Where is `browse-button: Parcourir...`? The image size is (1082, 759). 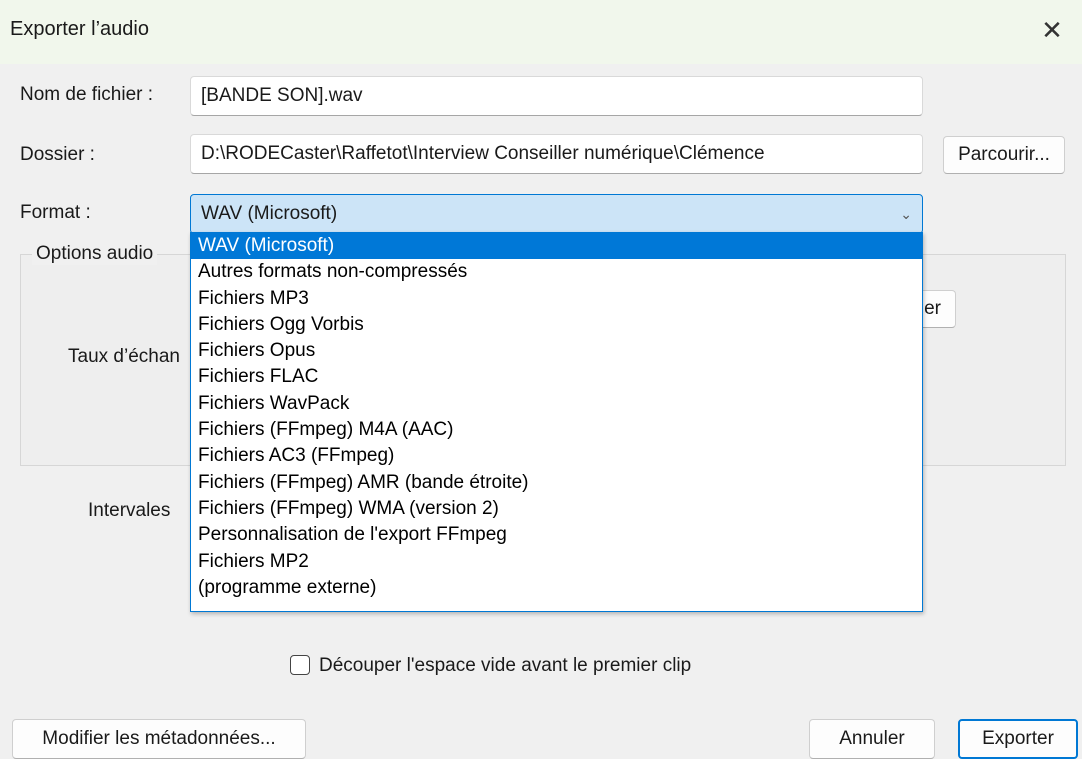
browse-button: Parcourir... is located at coordinates (1004, 155).